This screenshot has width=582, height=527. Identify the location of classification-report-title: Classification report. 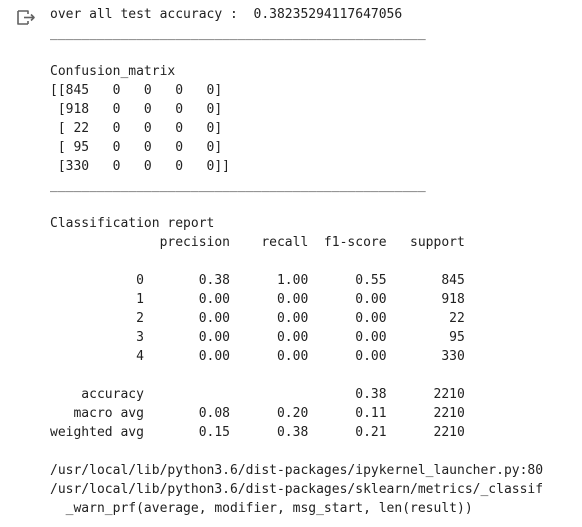
(132, 223).